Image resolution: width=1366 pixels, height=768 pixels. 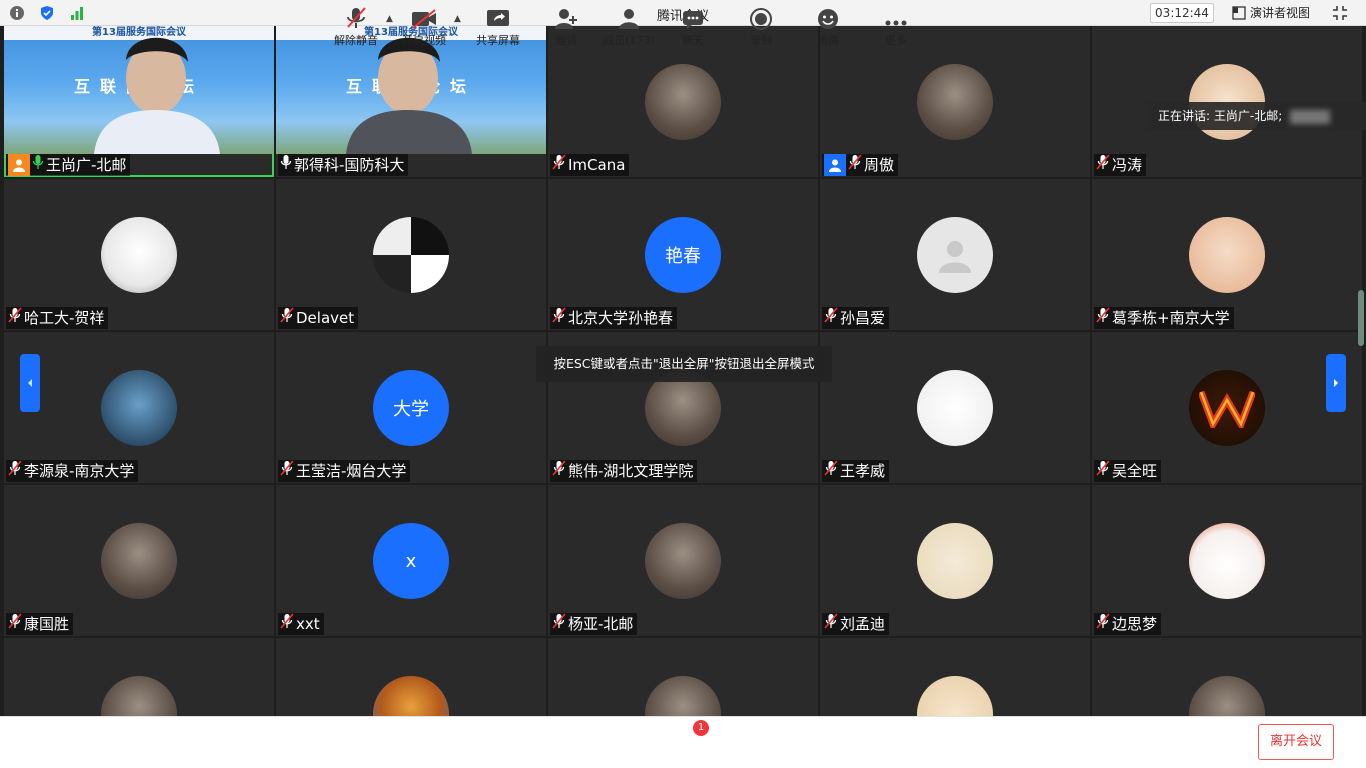 What do you see at coordinates (1127, 165) in the screenshot?
I see `participant-name: 冯涛` at bounding box center [1127, 165].